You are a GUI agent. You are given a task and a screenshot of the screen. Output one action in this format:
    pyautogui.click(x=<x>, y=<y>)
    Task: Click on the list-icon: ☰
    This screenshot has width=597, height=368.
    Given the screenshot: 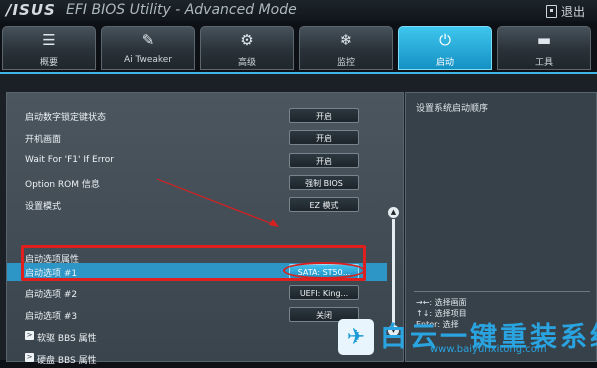 What is the action you would take?
    pyautogui.click(x=49, y=40)
    